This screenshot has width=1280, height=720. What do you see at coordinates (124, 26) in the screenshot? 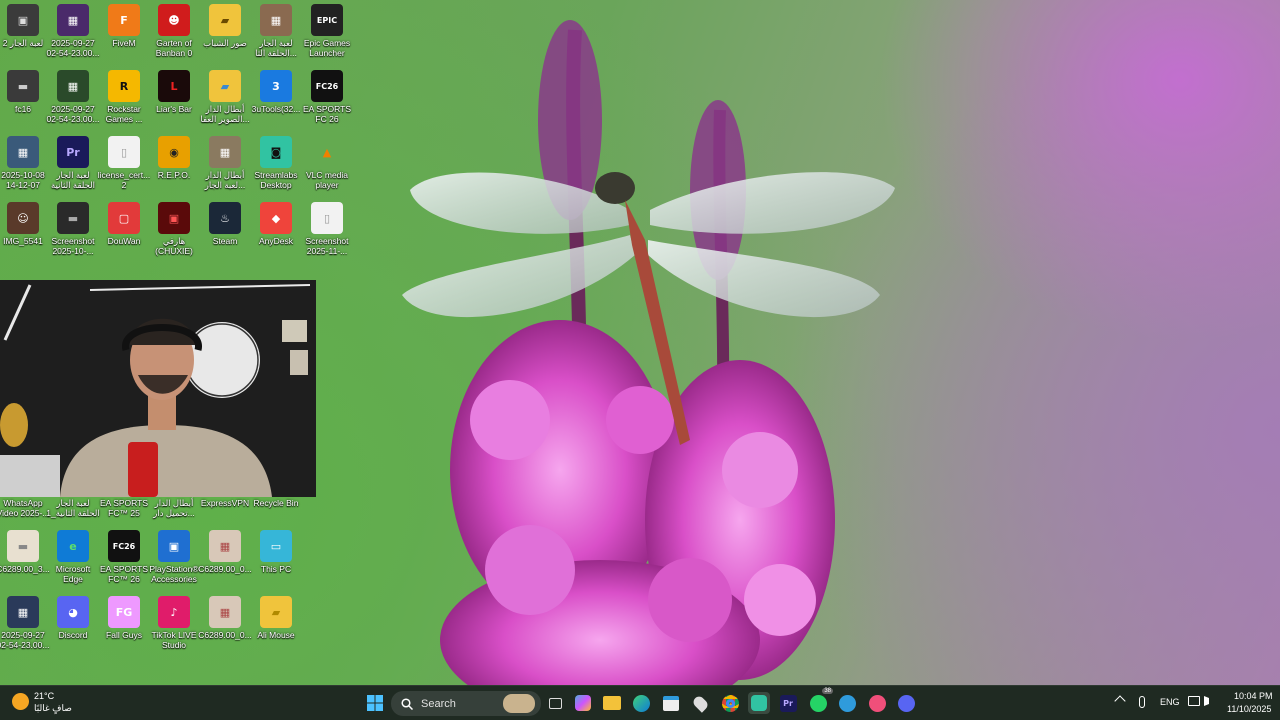
I see `desktop-icon: F FiveM` at bounding box center [124, 26].